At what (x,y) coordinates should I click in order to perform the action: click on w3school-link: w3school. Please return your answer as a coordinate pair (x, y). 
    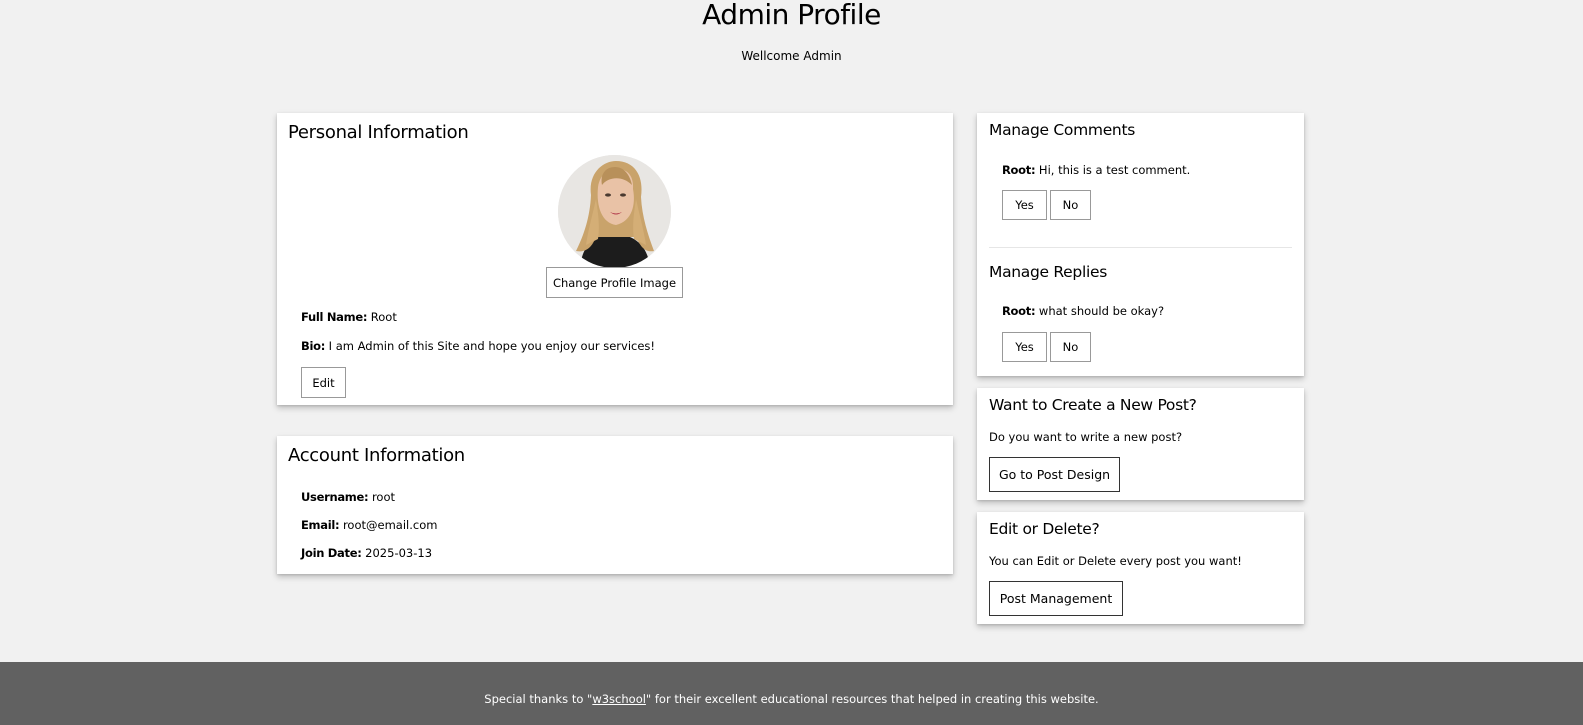
    Looking at the image, I should click on (619, 699).